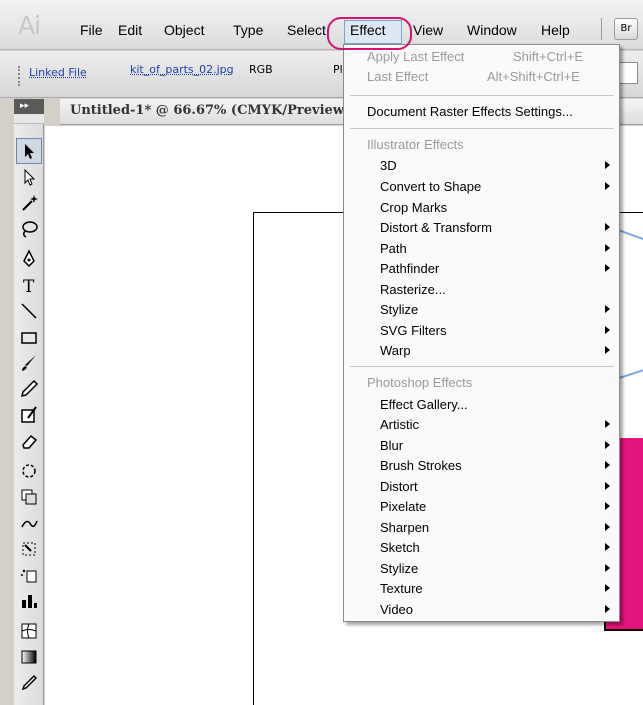  What do you see at coordinates (29, 657) in the screenshot?
I see `gradient-tool-icon` at bounding box center [29, 657].